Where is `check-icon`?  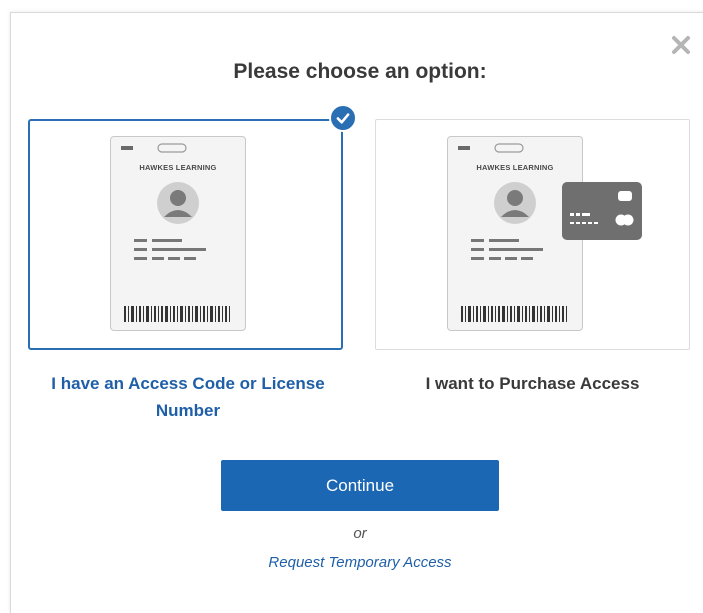
check-icon is located at coordinates (343, 118).